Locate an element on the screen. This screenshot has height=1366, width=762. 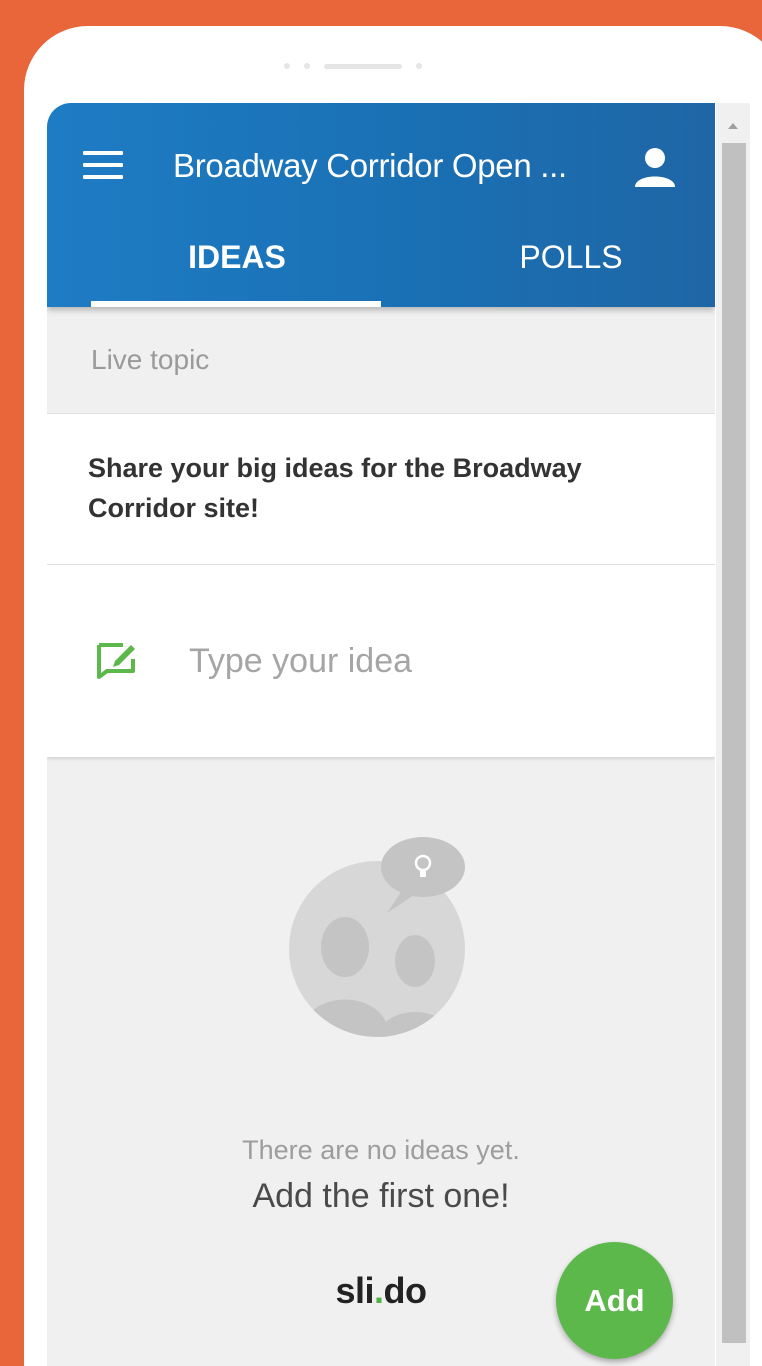
phone-speaker is located at coordinates (353, 66).